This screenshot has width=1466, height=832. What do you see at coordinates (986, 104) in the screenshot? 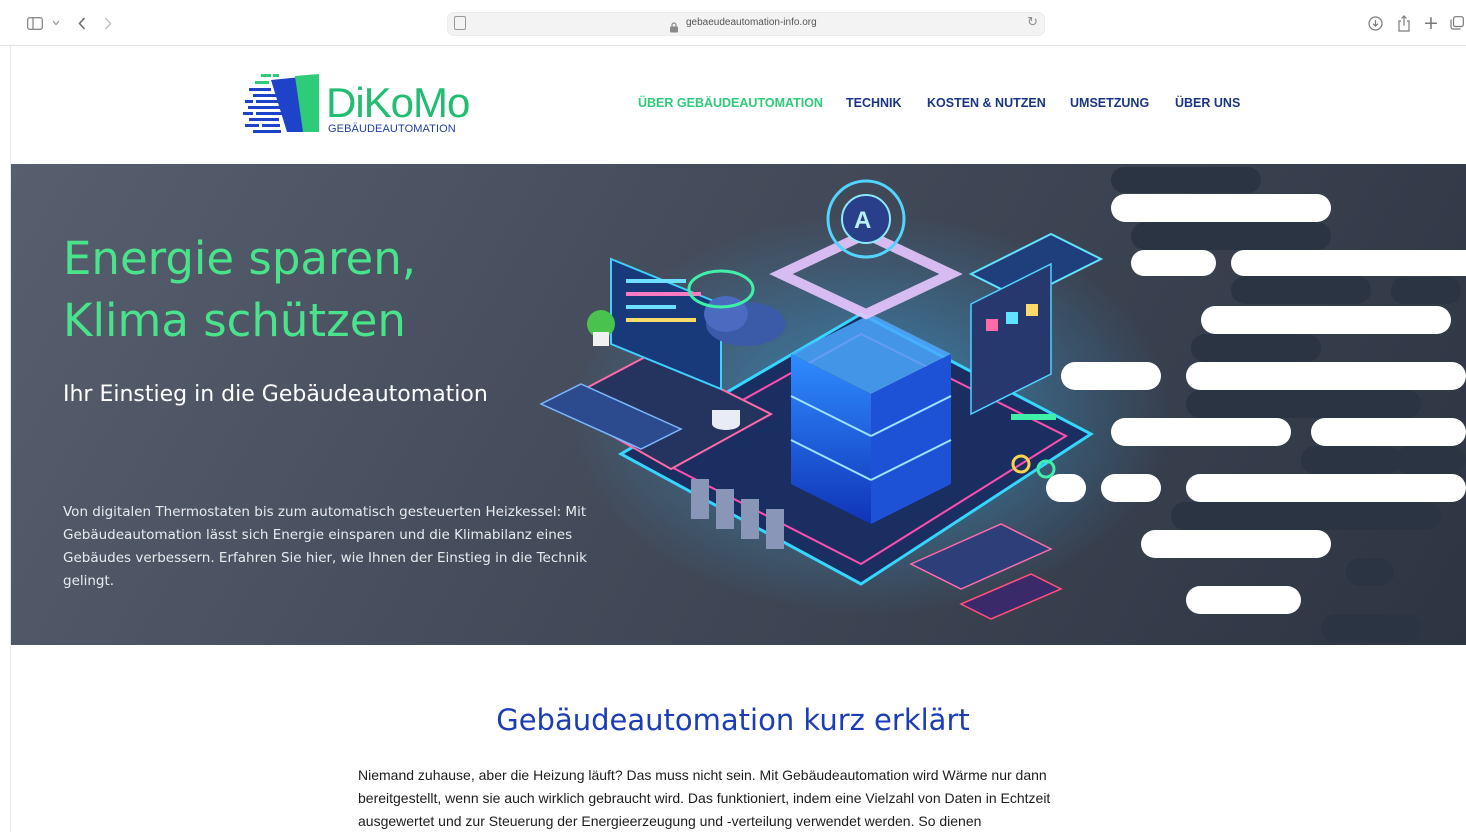
I see `nav-item-kosten-nutzen: KOSTEN & NUTZEN` at bounding box center [986, 104].